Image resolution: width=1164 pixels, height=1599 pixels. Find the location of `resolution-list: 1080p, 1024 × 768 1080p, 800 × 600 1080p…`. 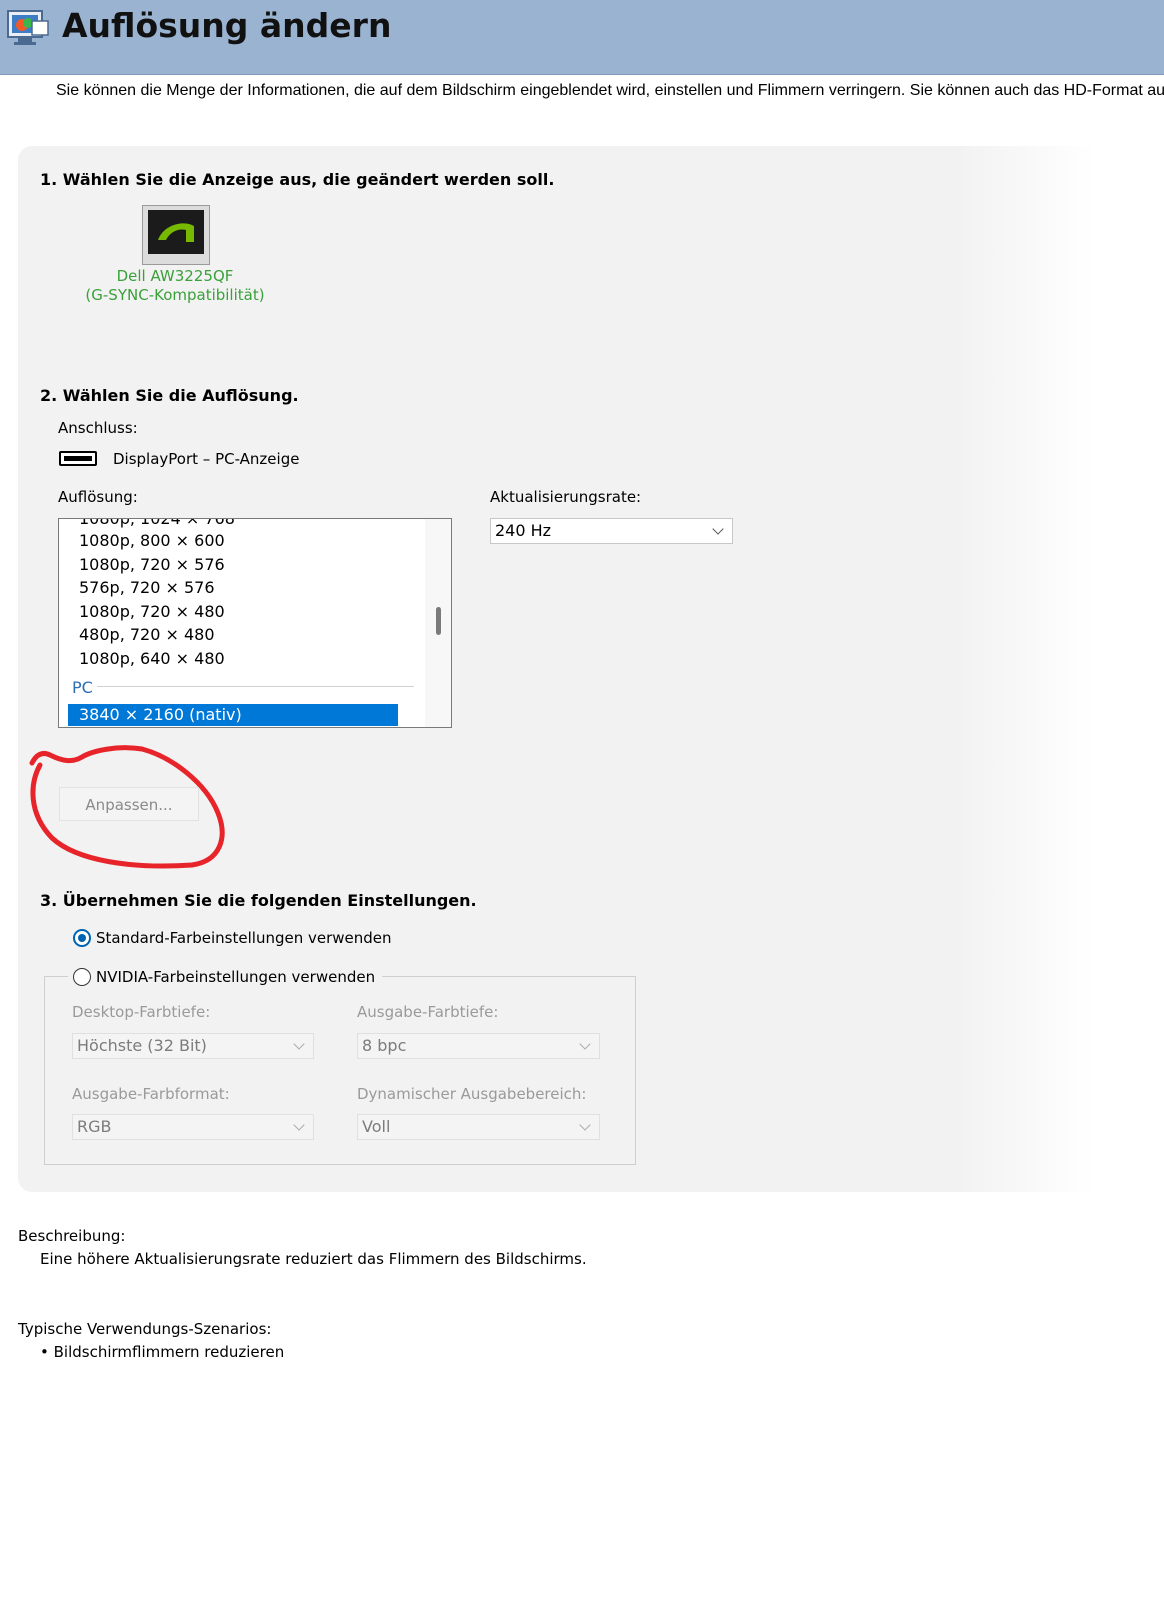

resolution-list: 1080p, 1024 × 768 1080p, 800 × 600 1080p… is located at coordinates (255, 623).